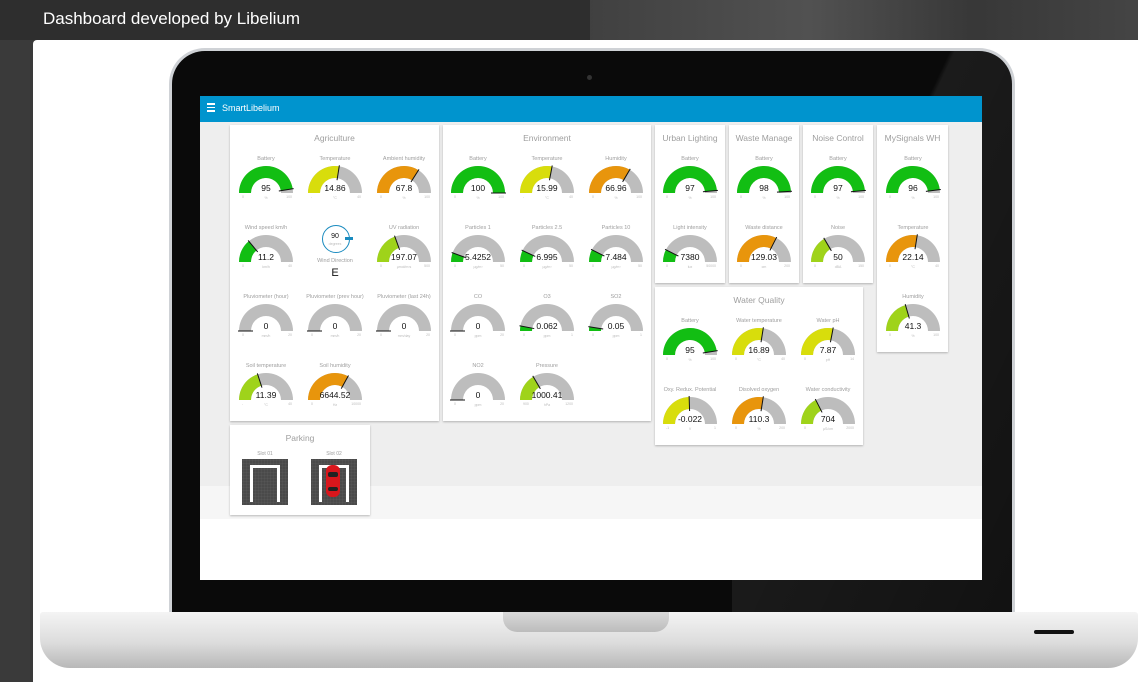 The height and width of the screenshot is (682, 1138). I want to click on gauge: Pluviometer (hour) 0 0 mm/h 20, so click(266, 327).